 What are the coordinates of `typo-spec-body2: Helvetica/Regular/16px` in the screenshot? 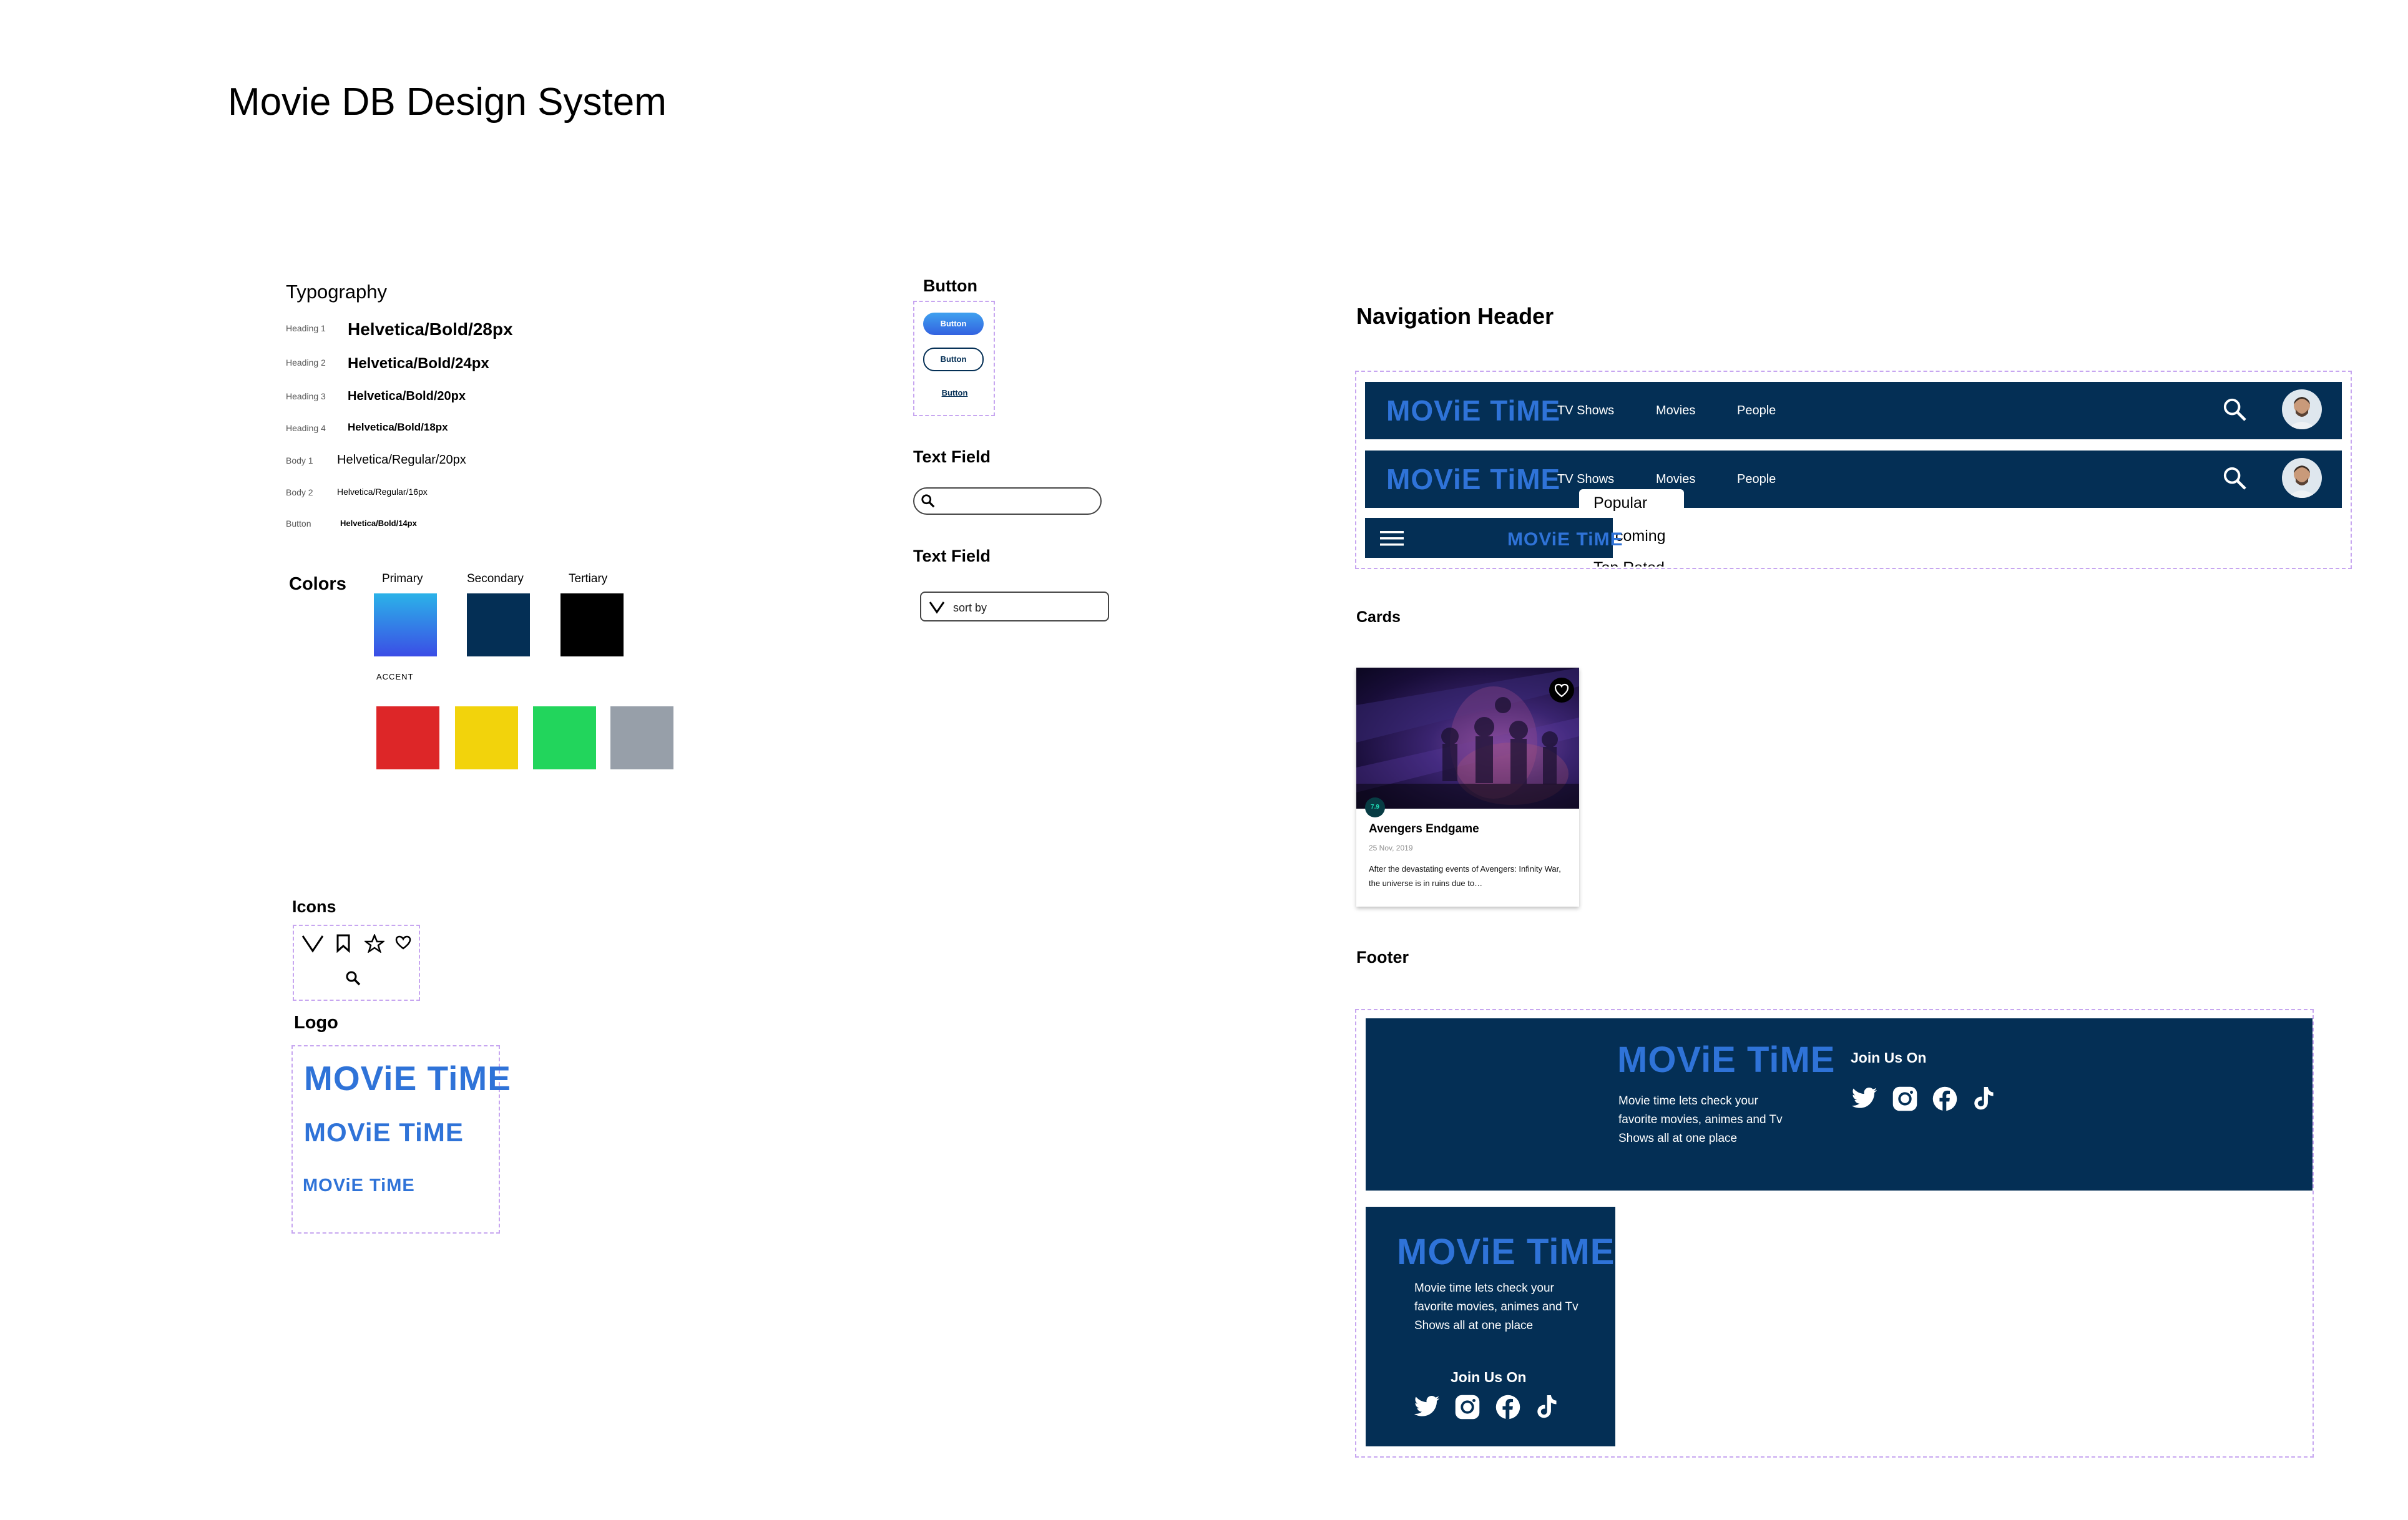 It's located at (383, 492).